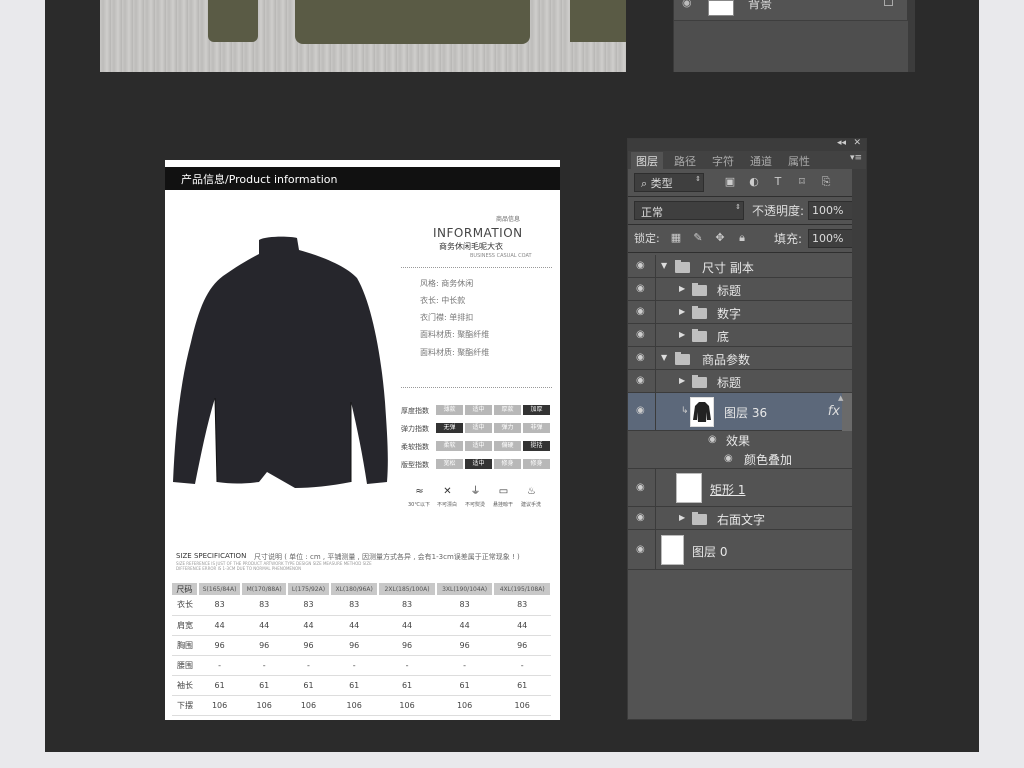 The height and width of the screenshot is (768, 1024). What do you see at coordinates (449, 410) in the screenshot?
I see `rating-option: 薄款` at bounding box center [449, 410].